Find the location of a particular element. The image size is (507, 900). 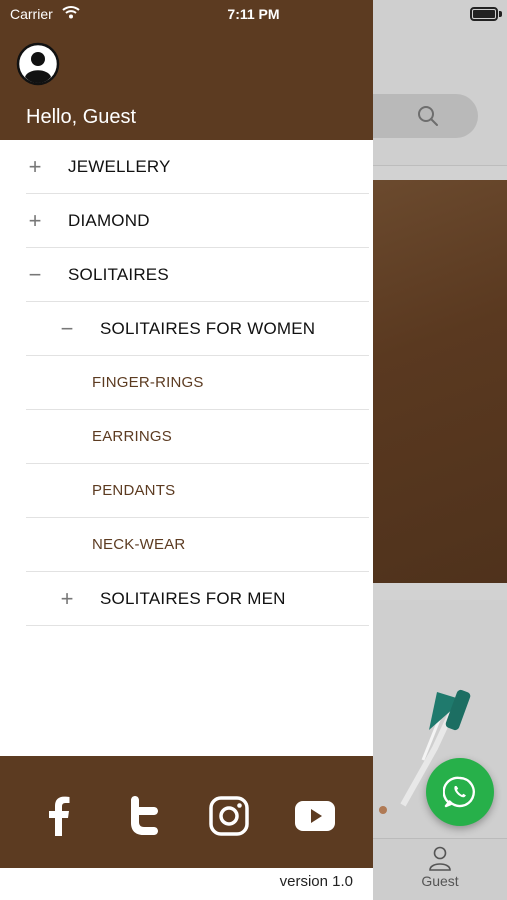

facebook-icon is located at coordinates (58, 816).